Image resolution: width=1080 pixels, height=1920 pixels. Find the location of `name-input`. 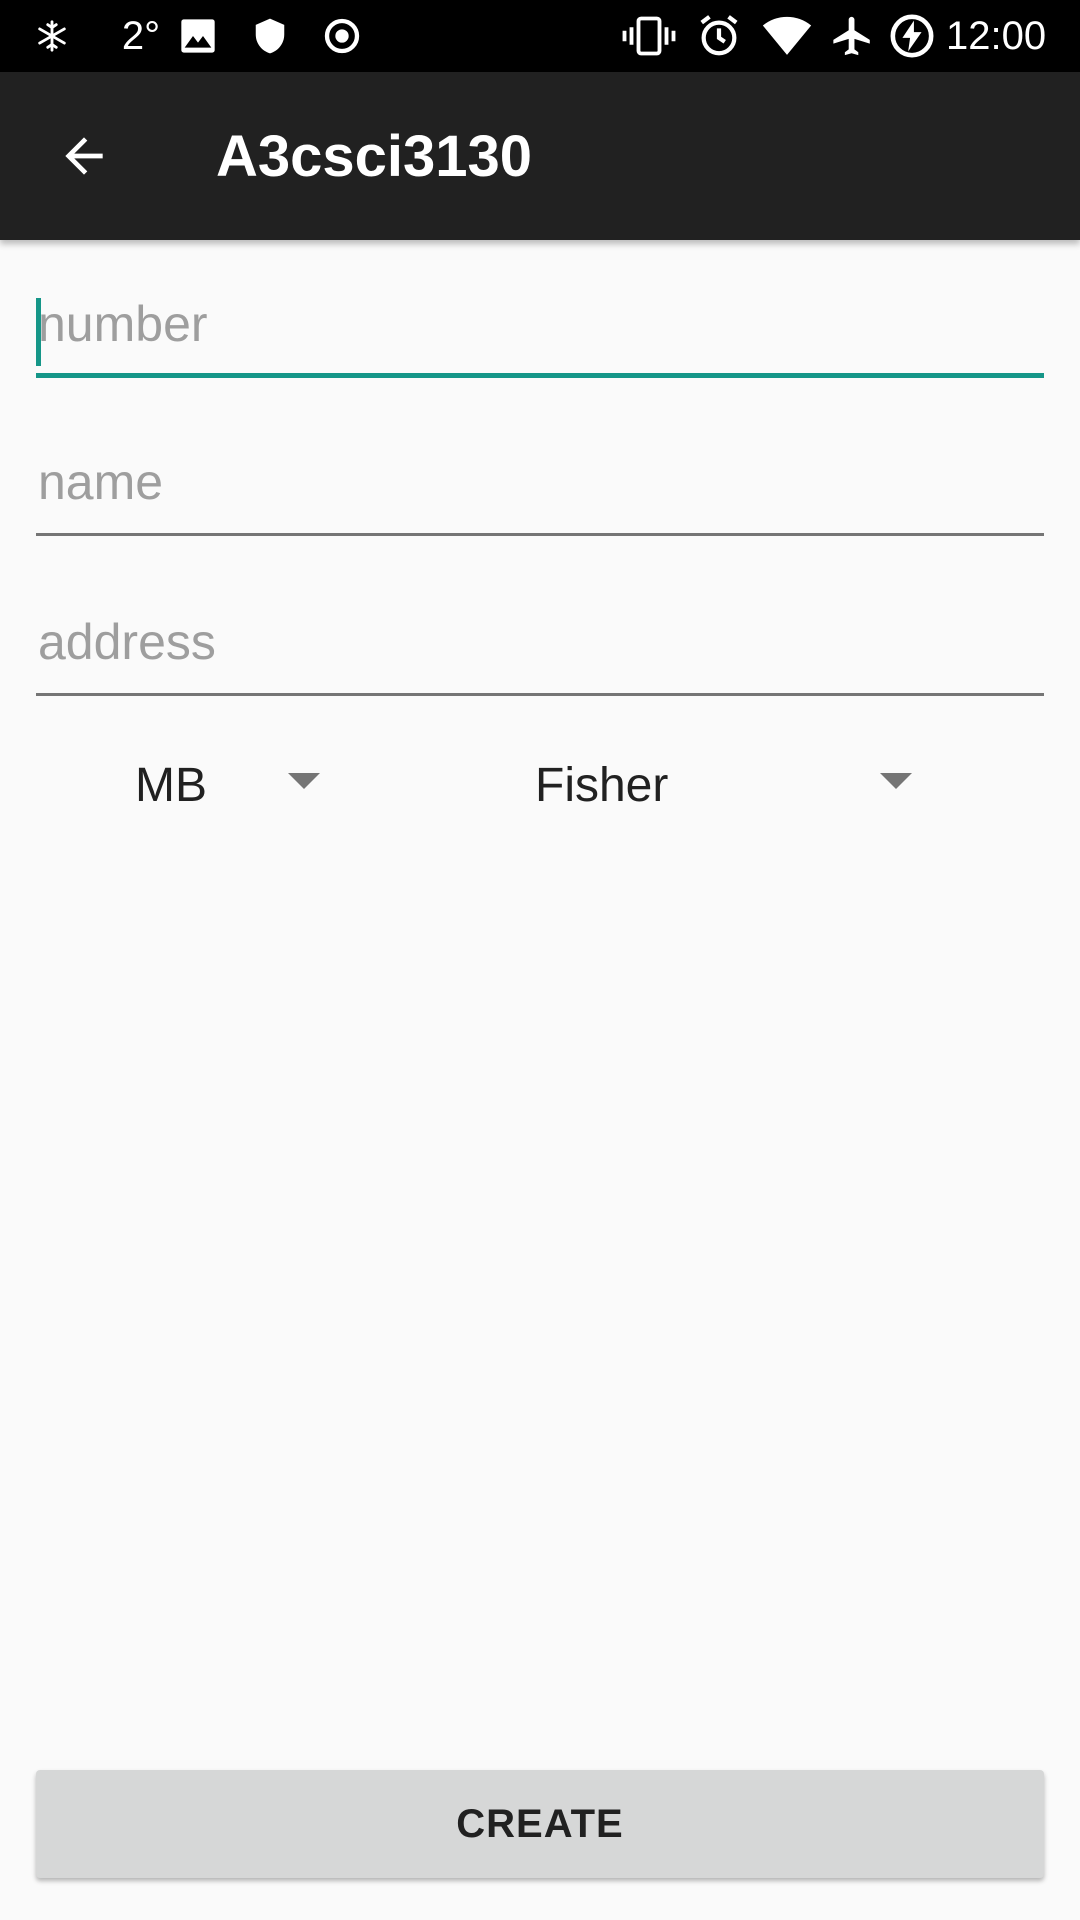

name-input is located at coordinates (540, 482).